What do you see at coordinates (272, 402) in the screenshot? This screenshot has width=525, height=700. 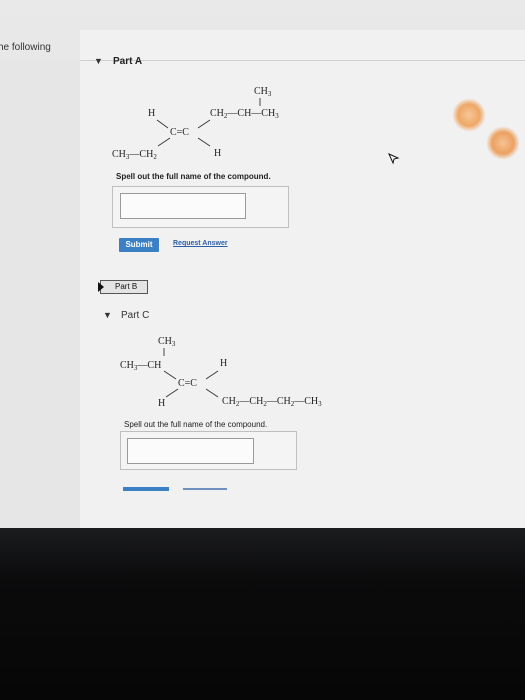 I see `part-c-chain: CH2—CH2—CH2—CH3` at bounding box center [272, 402].